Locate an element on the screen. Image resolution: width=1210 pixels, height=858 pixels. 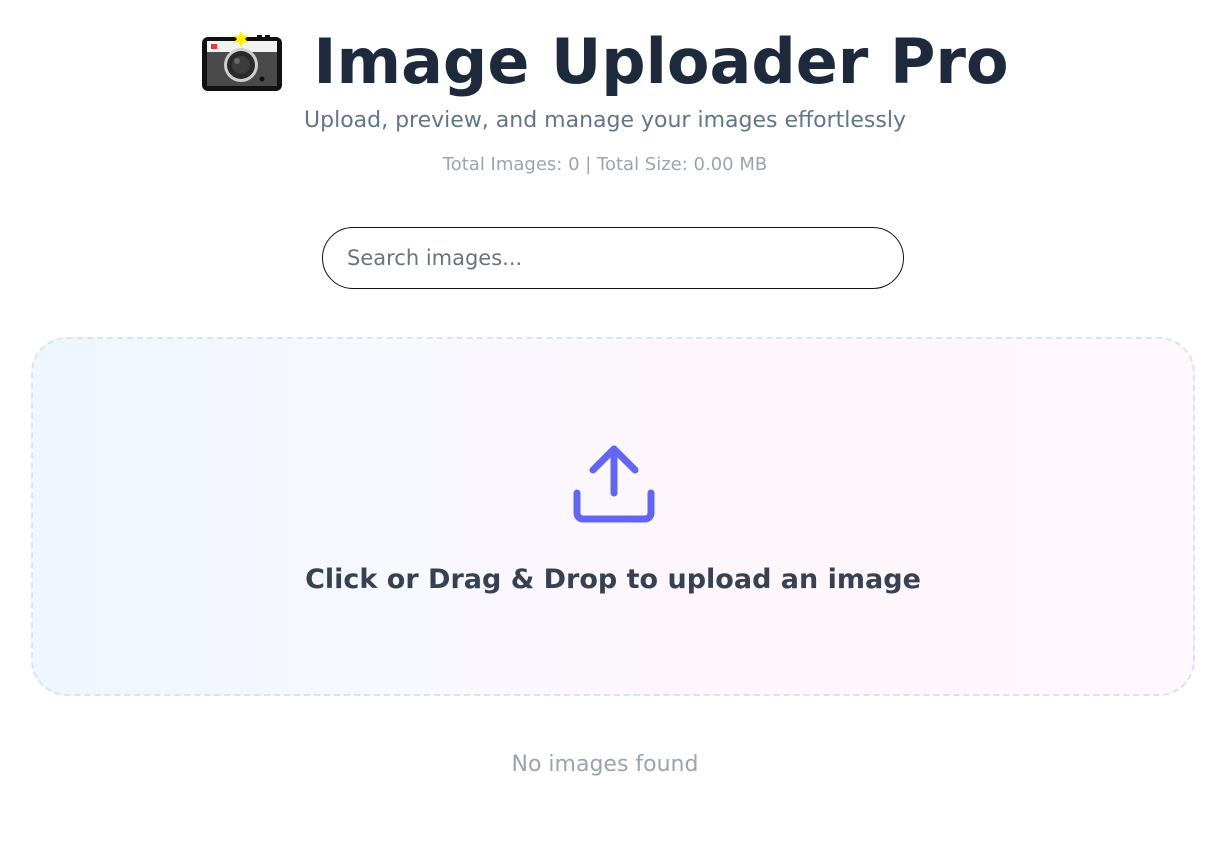
search-container is located at coordinates (613, 258).